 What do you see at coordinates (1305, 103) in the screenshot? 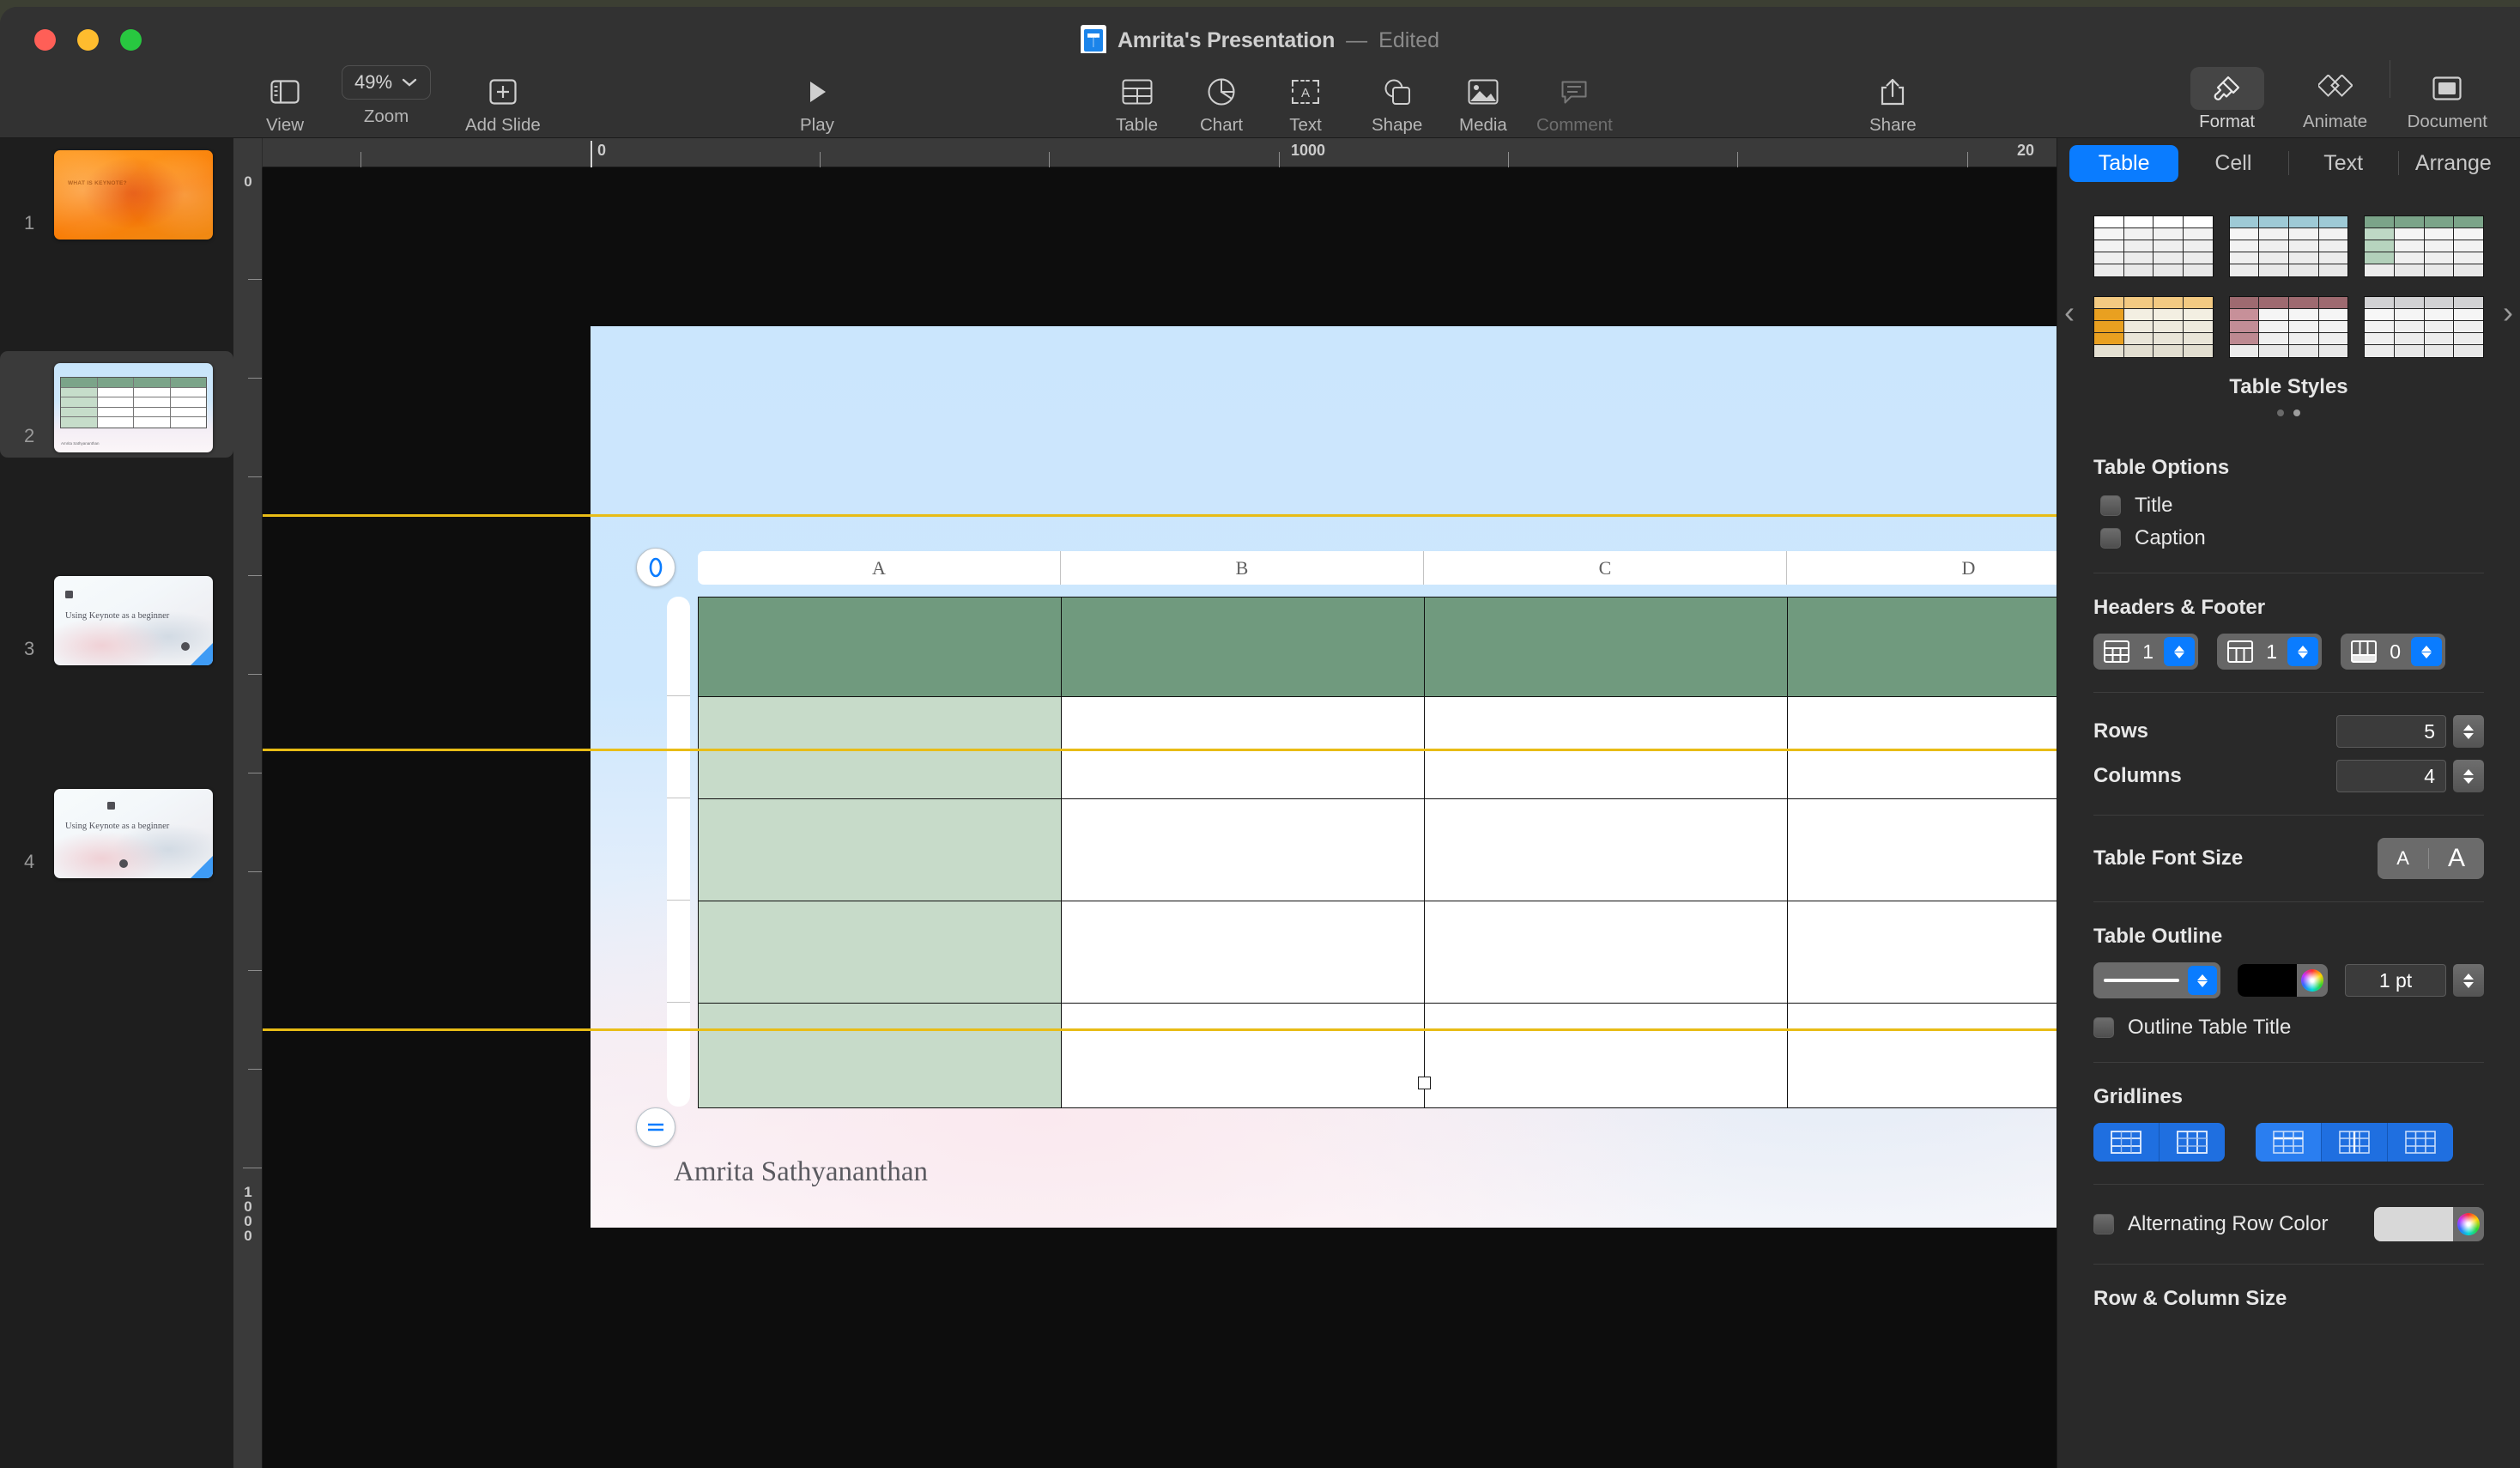
I see `text-button: A Text` at bounding box center [1305, 103].